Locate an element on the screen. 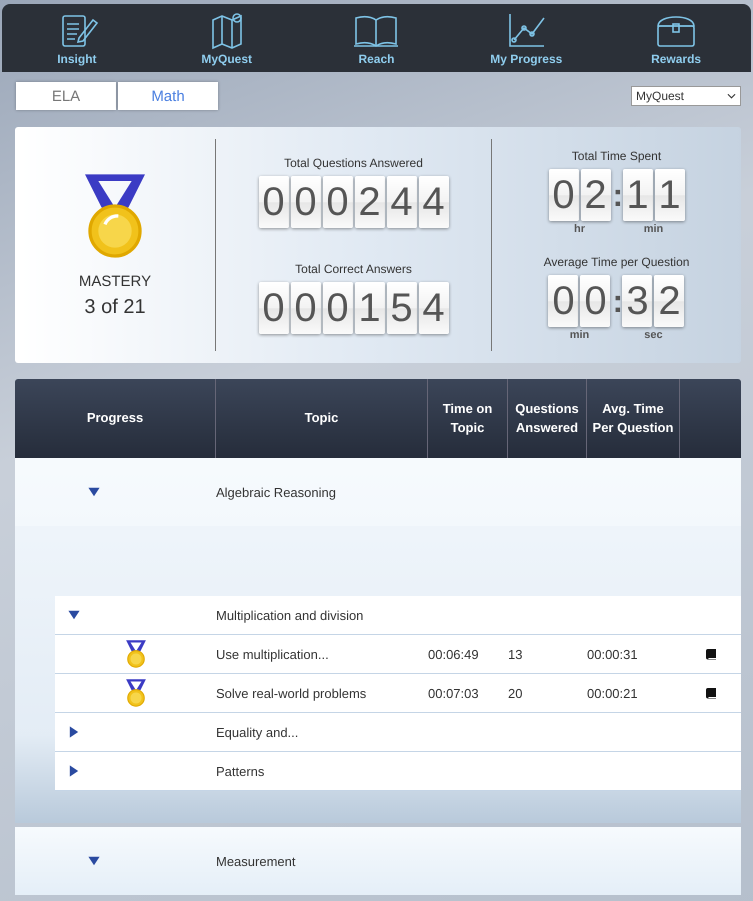  chevron-down-icon is located at coordinates (731, 96).